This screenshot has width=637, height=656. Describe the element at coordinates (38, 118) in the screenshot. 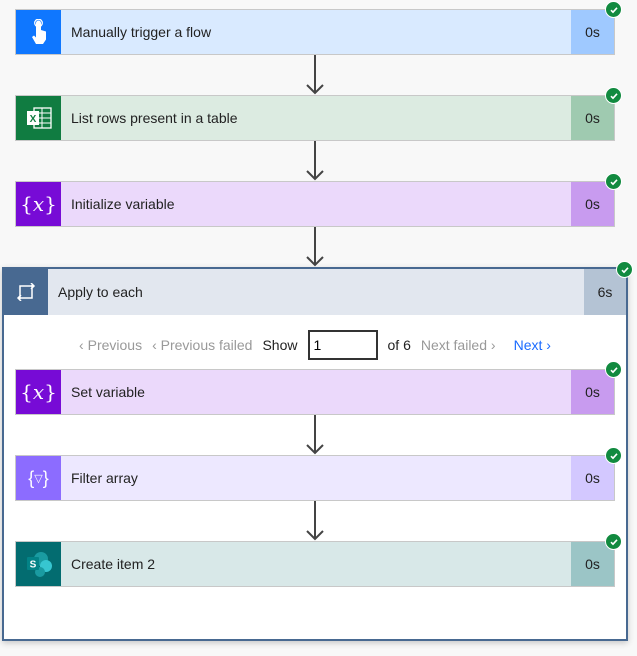

I see `excel-icon: X` at that location.